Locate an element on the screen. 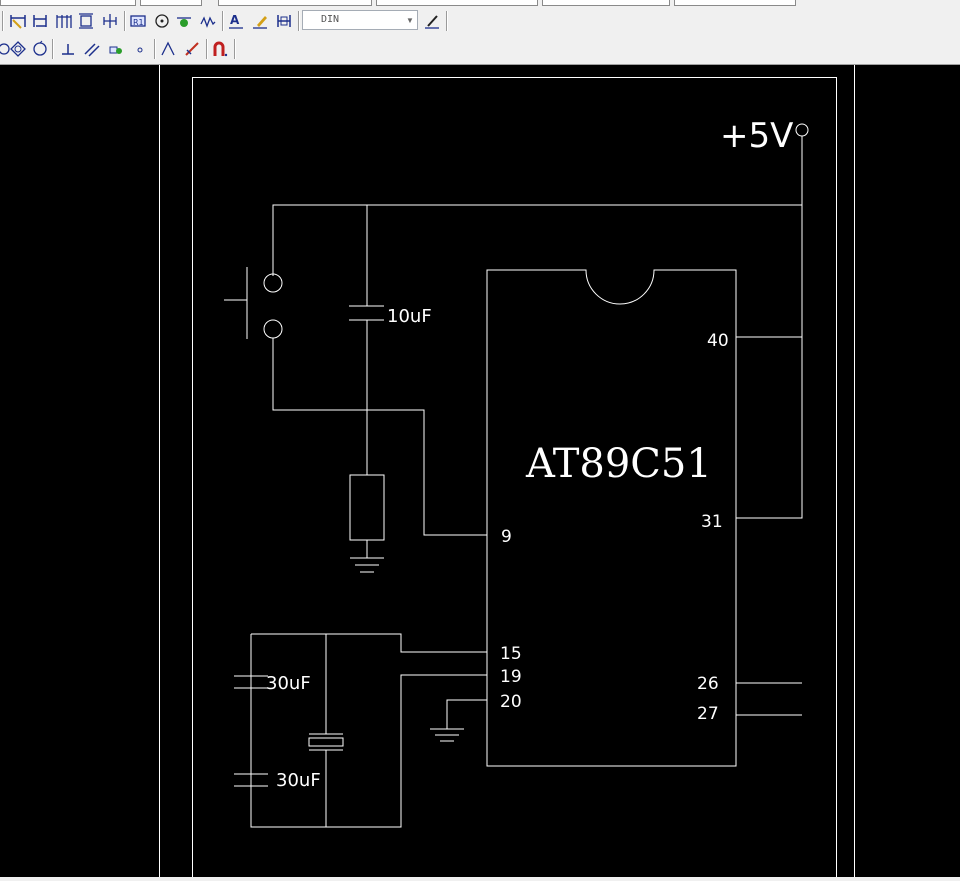  linetype-field is located at coordinates (295, 3).